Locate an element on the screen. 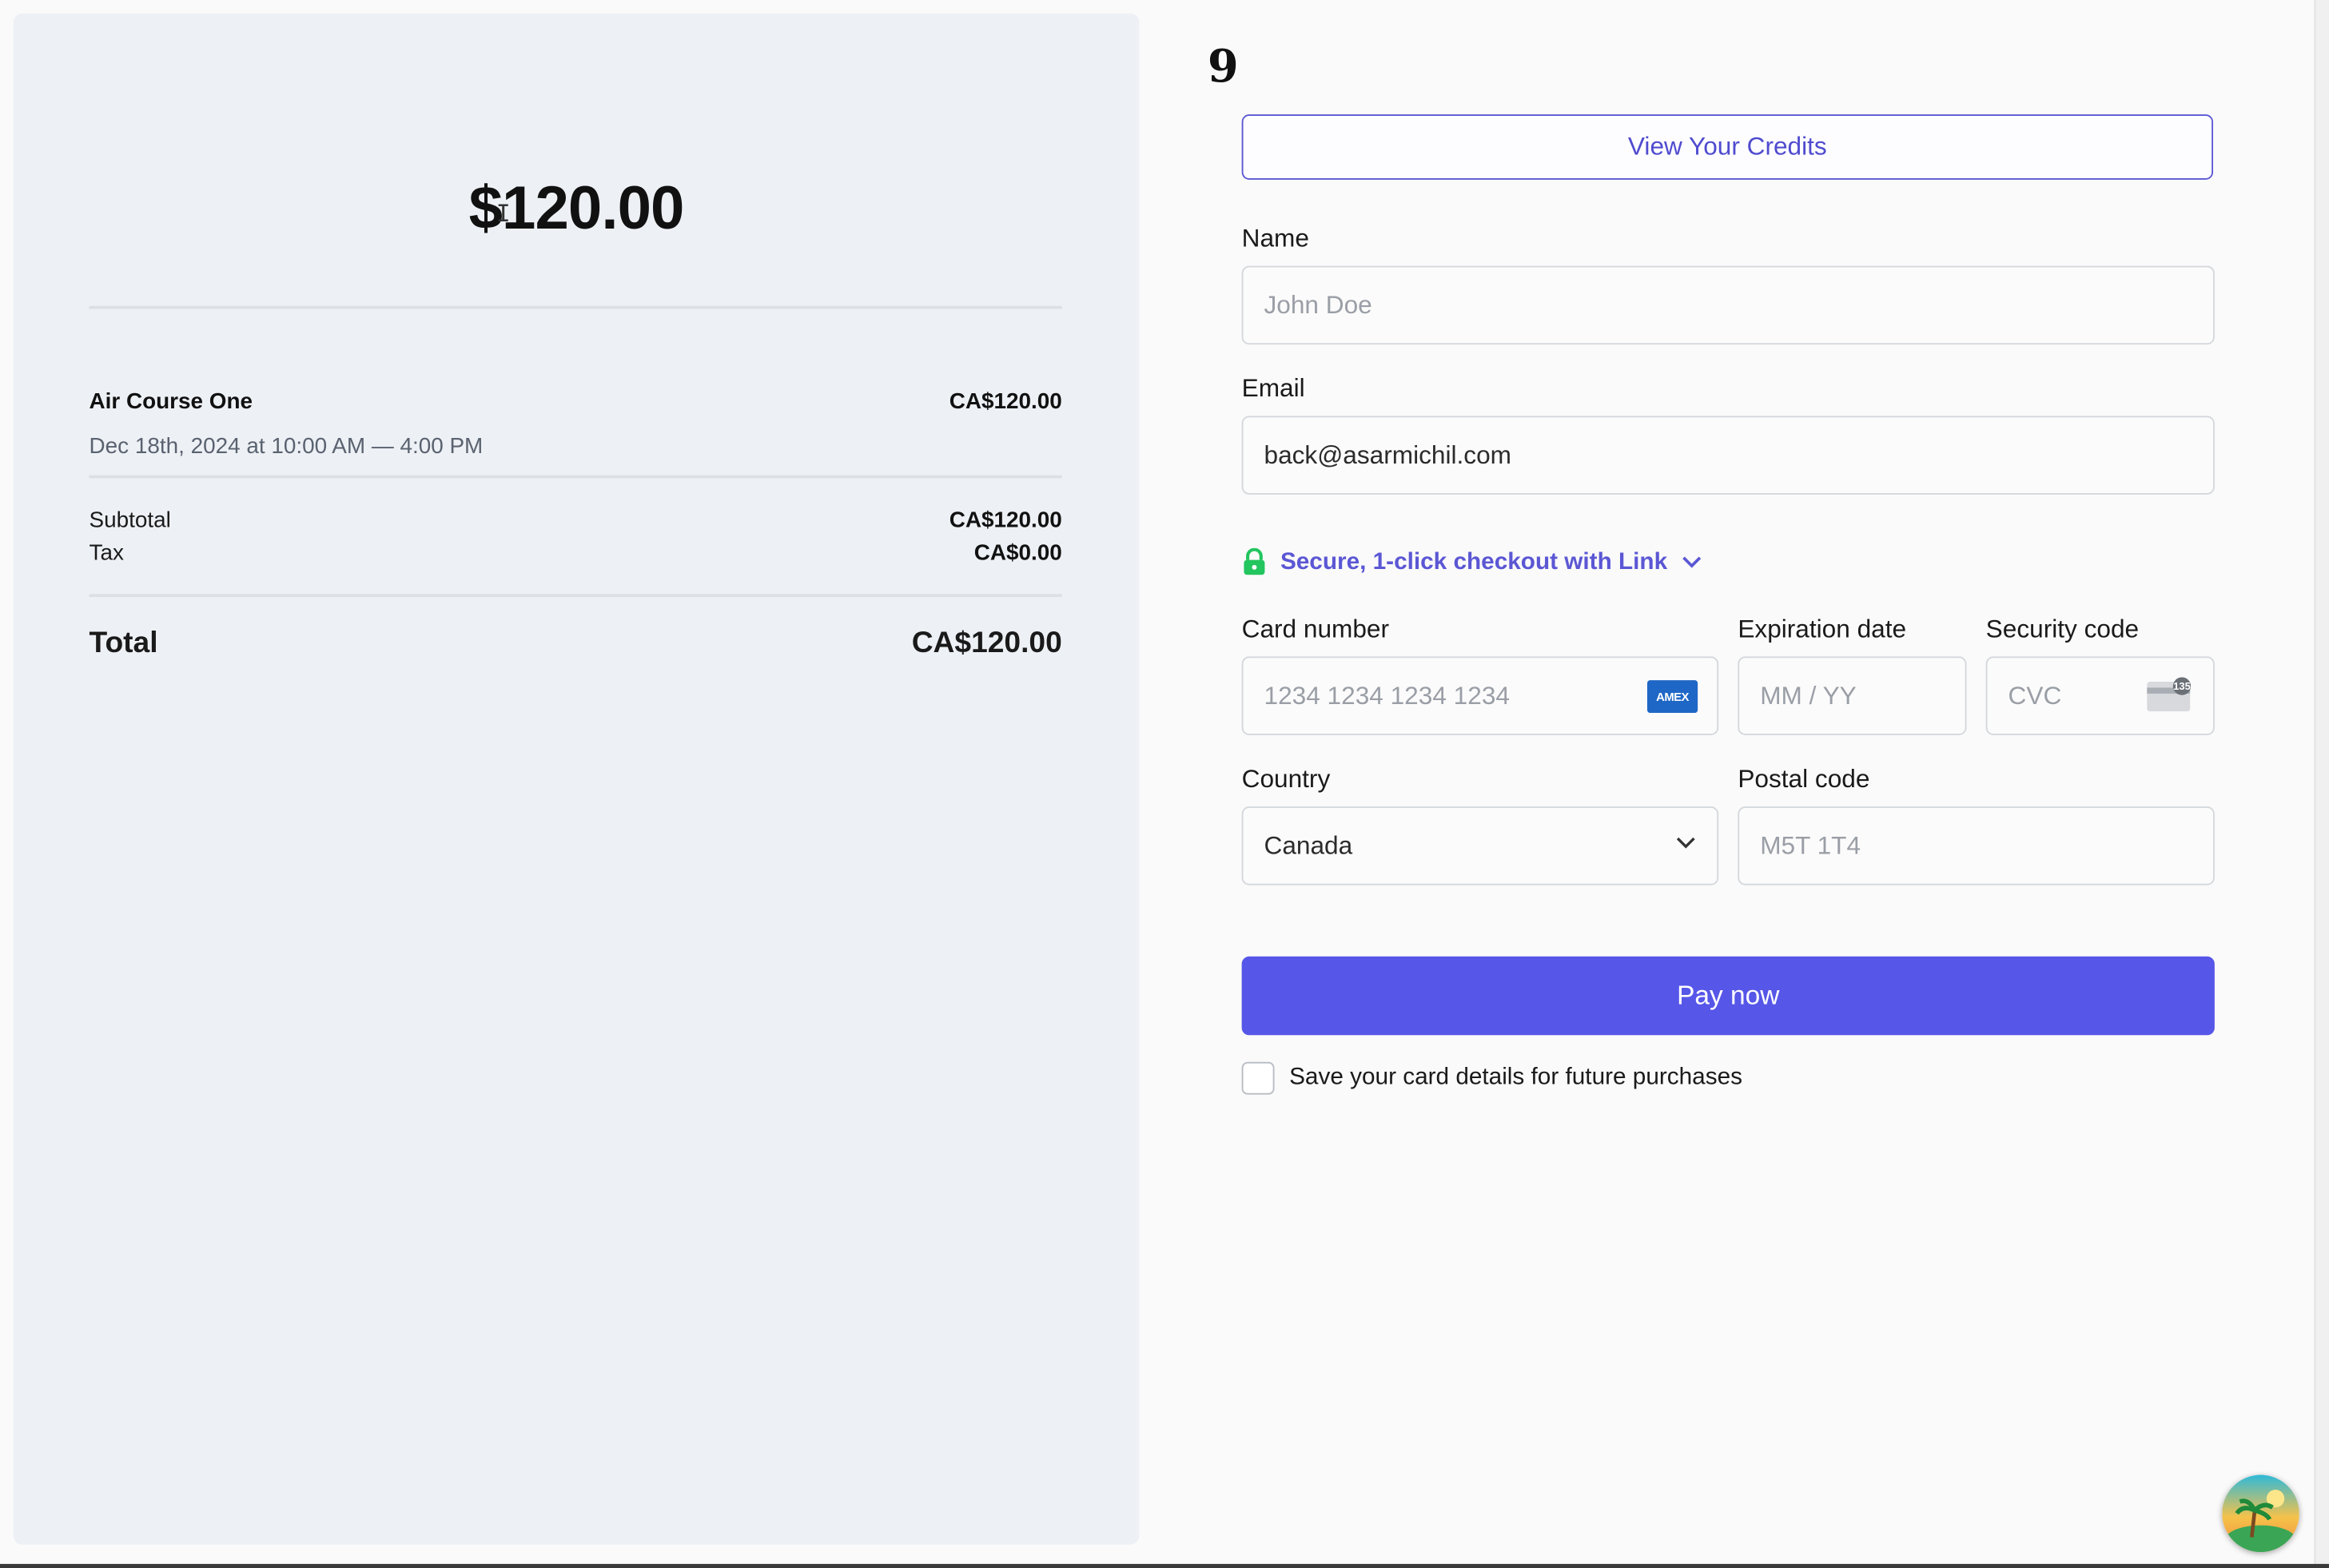 This screenshot has width=2329, height=1568. name-label: Name is located at coordinates (1275, 238).